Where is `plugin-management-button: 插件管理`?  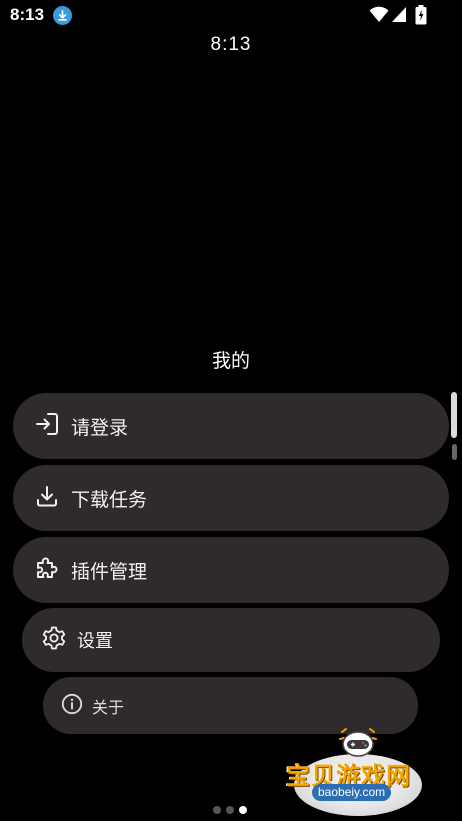 plugin-management-button: 插件管理 is located at coordinates (231, 570).